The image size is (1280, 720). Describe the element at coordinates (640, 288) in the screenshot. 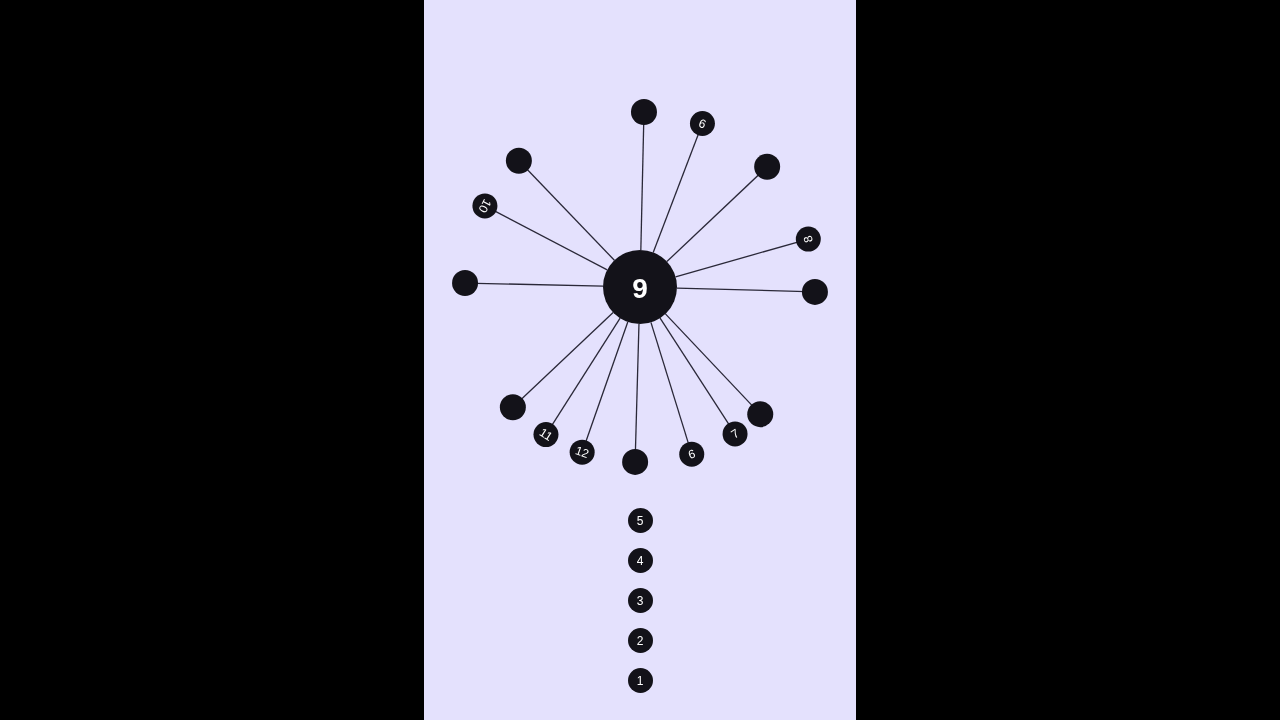

I see `hub-number: 9` at that location.